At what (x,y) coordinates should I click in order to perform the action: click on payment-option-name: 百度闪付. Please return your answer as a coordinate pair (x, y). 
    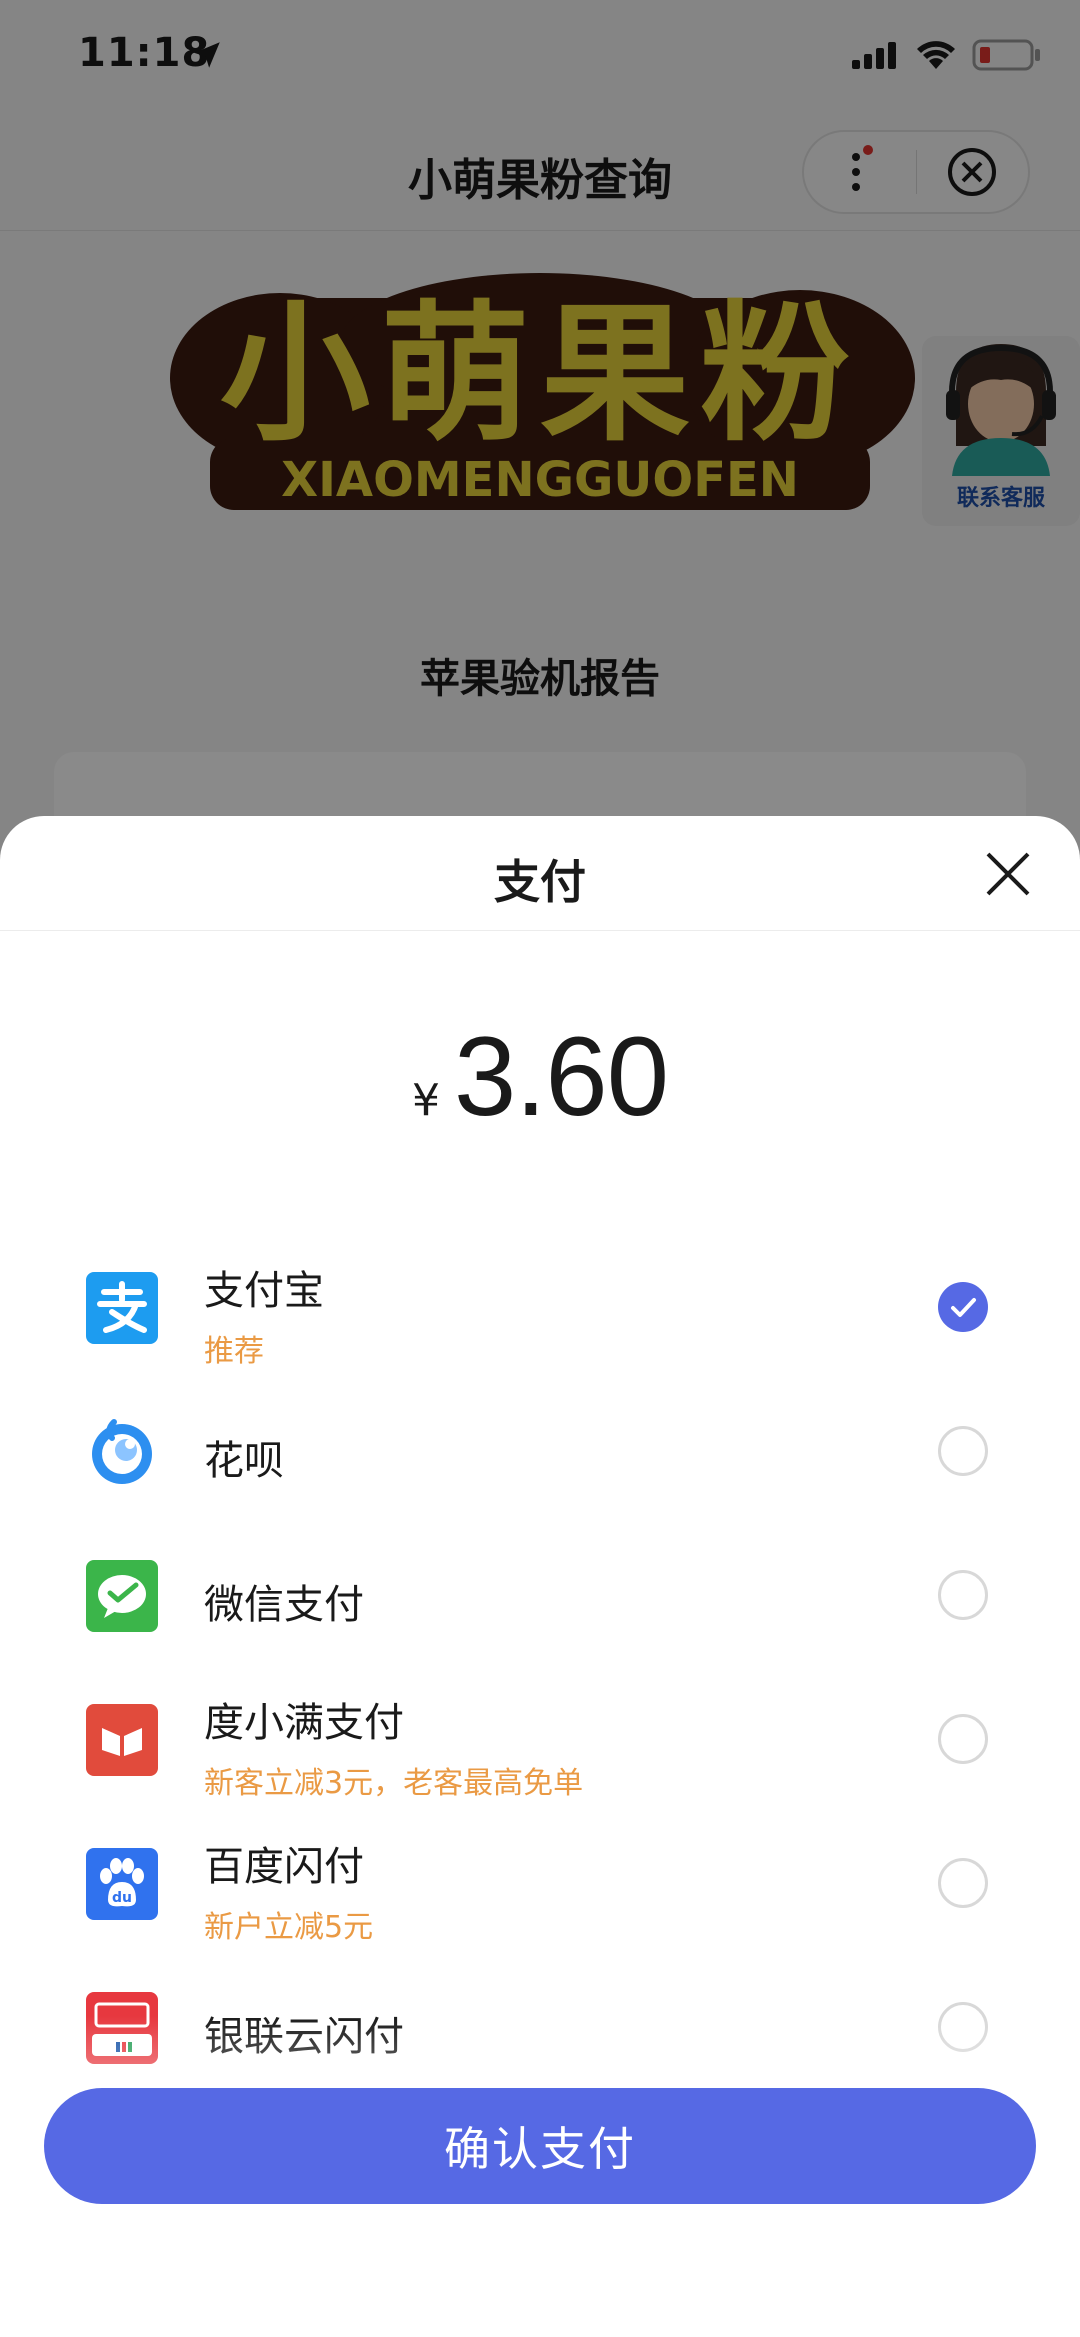
    Looking at the image, I should click on (284, 1867).